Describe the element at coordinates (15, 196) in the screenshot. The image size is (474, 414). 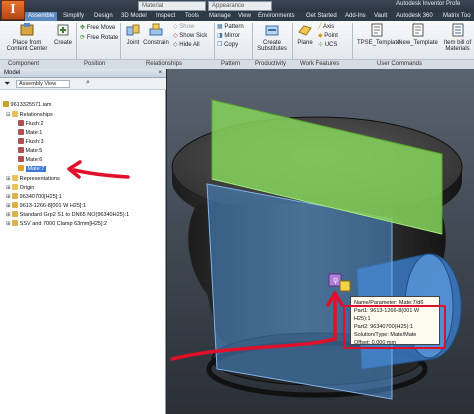
I see `part-icon` at that location.